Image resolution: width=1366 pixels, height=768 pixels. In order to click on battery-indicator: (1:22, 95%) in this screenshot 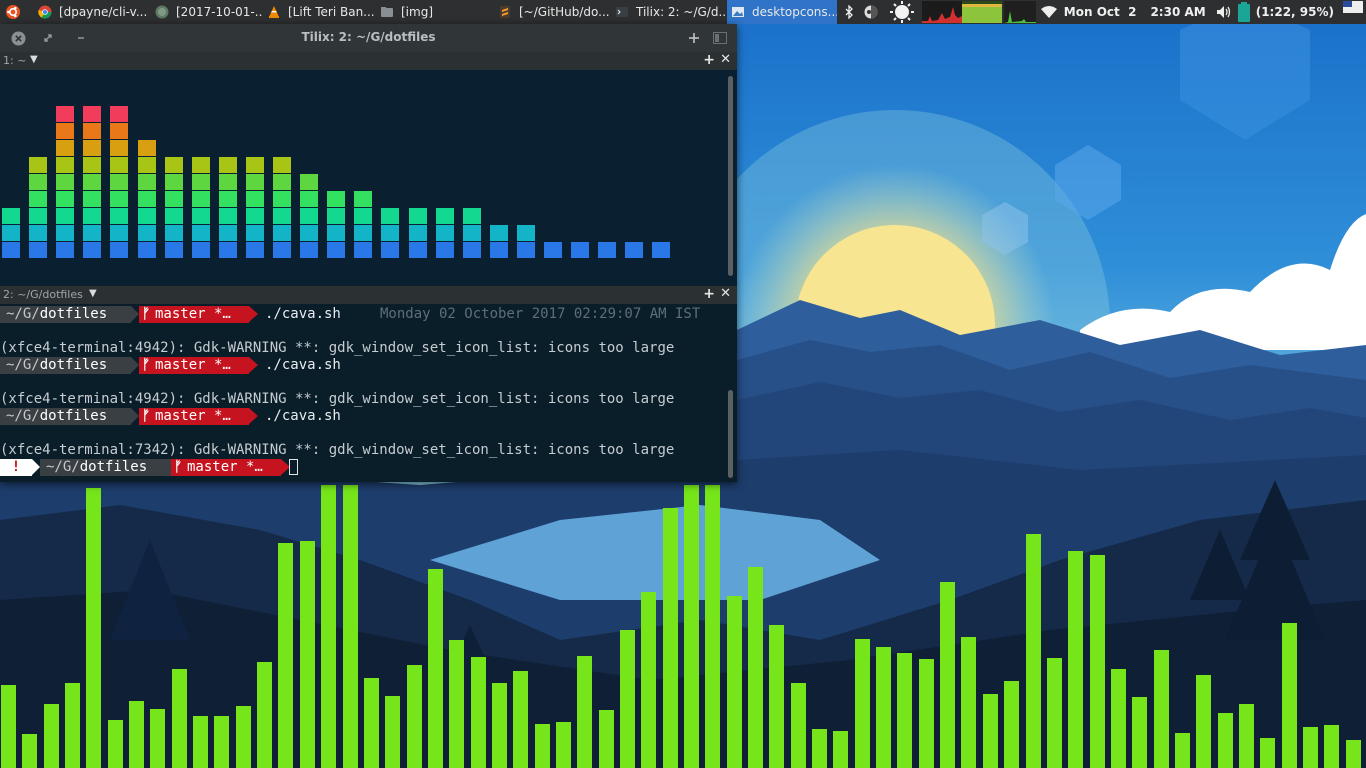, I will do `click(1288, 12)`.